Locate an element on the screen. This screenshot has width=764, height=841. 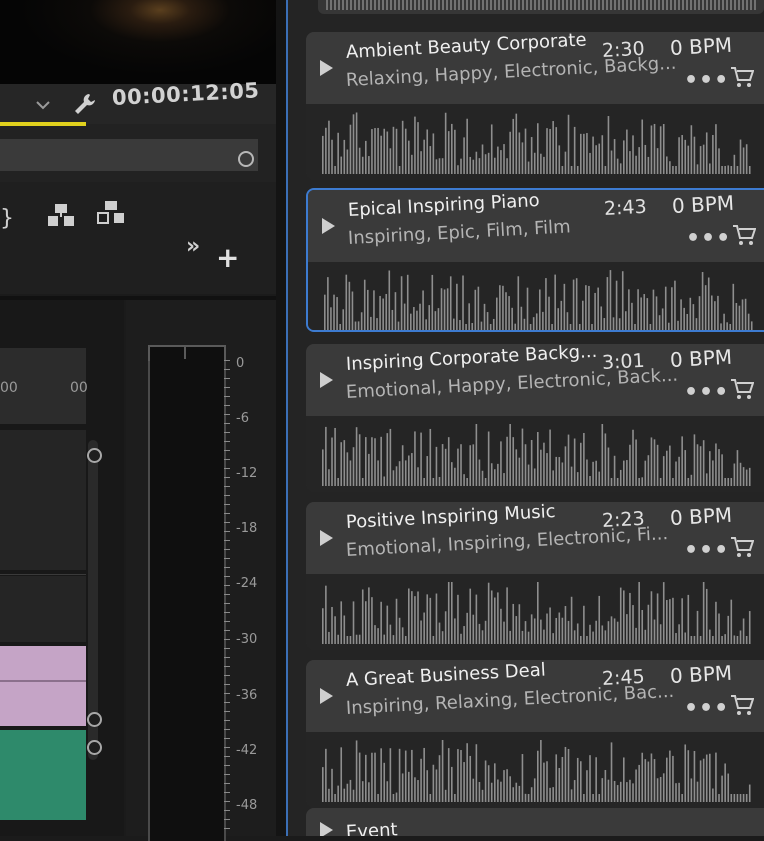
db-label: -18 is located at coordinates (247, 528).